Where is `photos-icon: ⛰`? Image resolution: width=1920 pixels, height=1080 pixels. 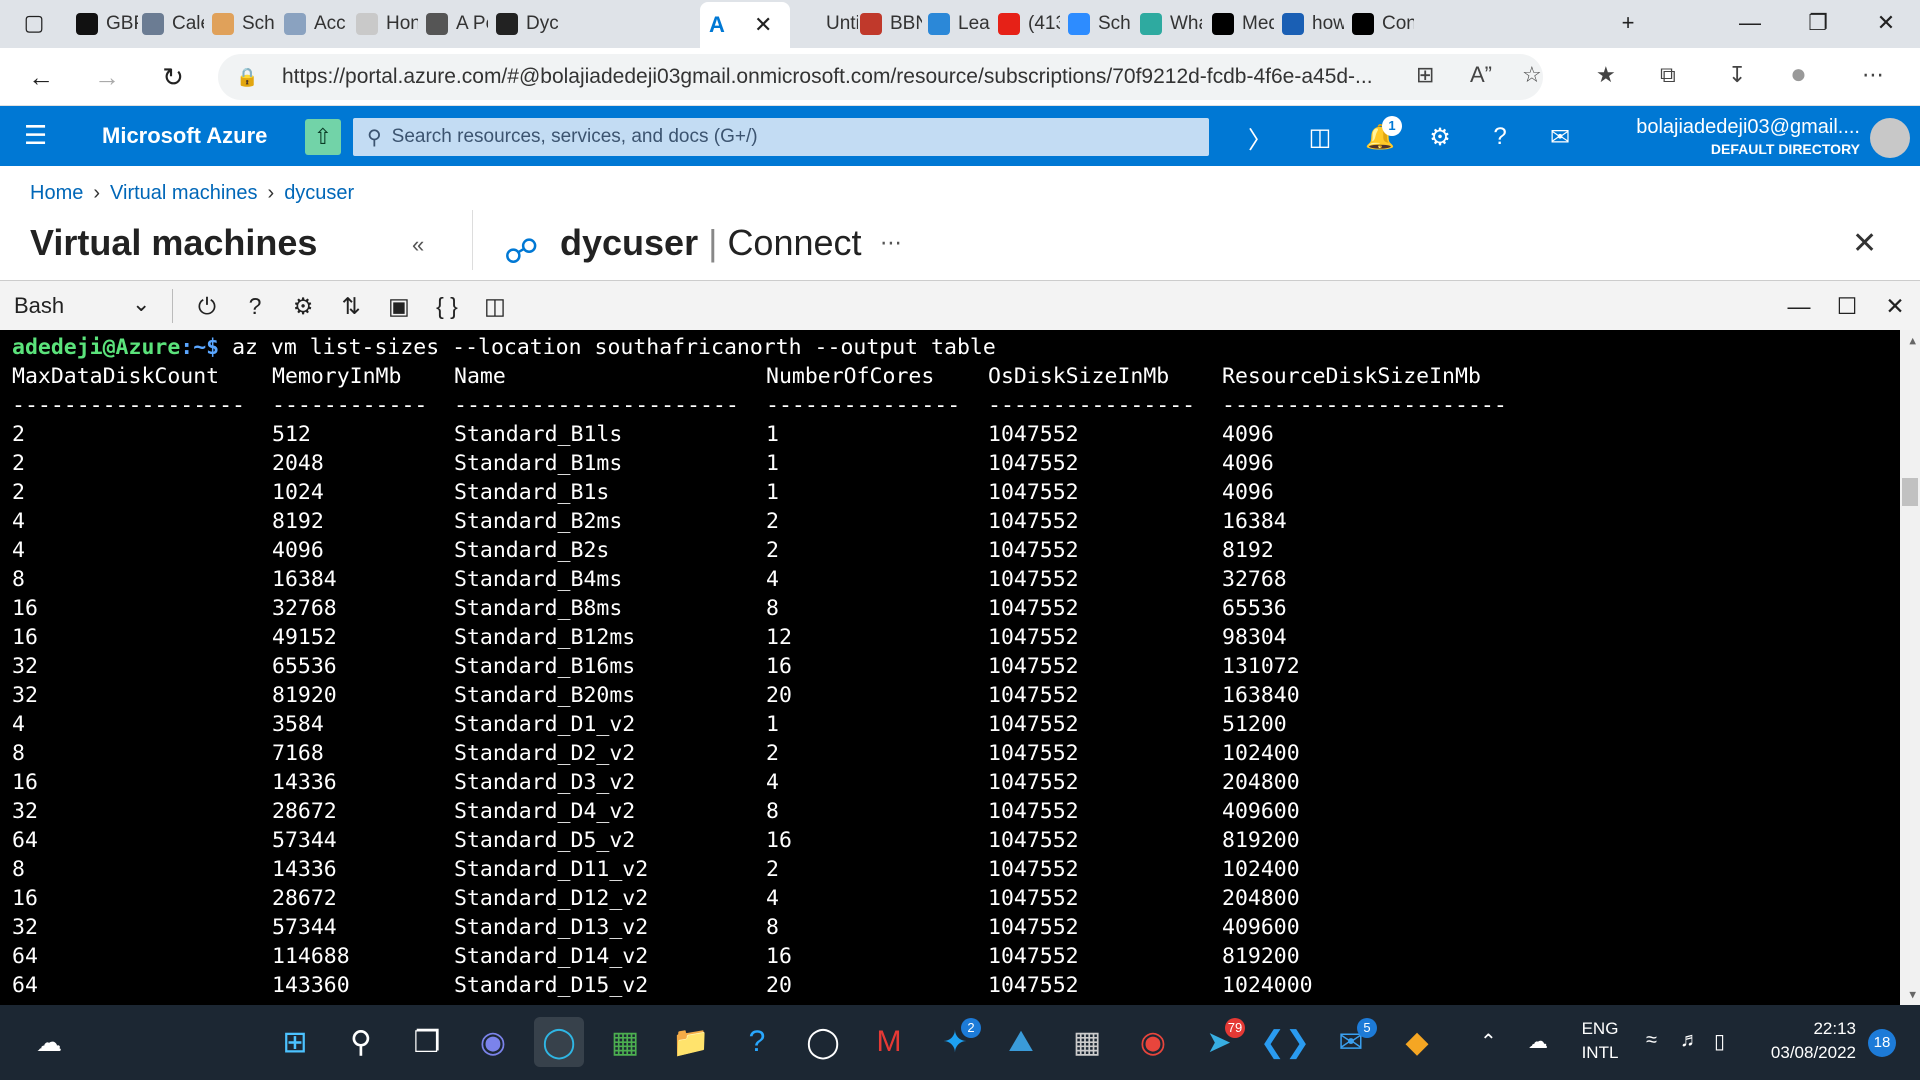 photos-icon: ⛰ is located at coordinates (1021, 1042).